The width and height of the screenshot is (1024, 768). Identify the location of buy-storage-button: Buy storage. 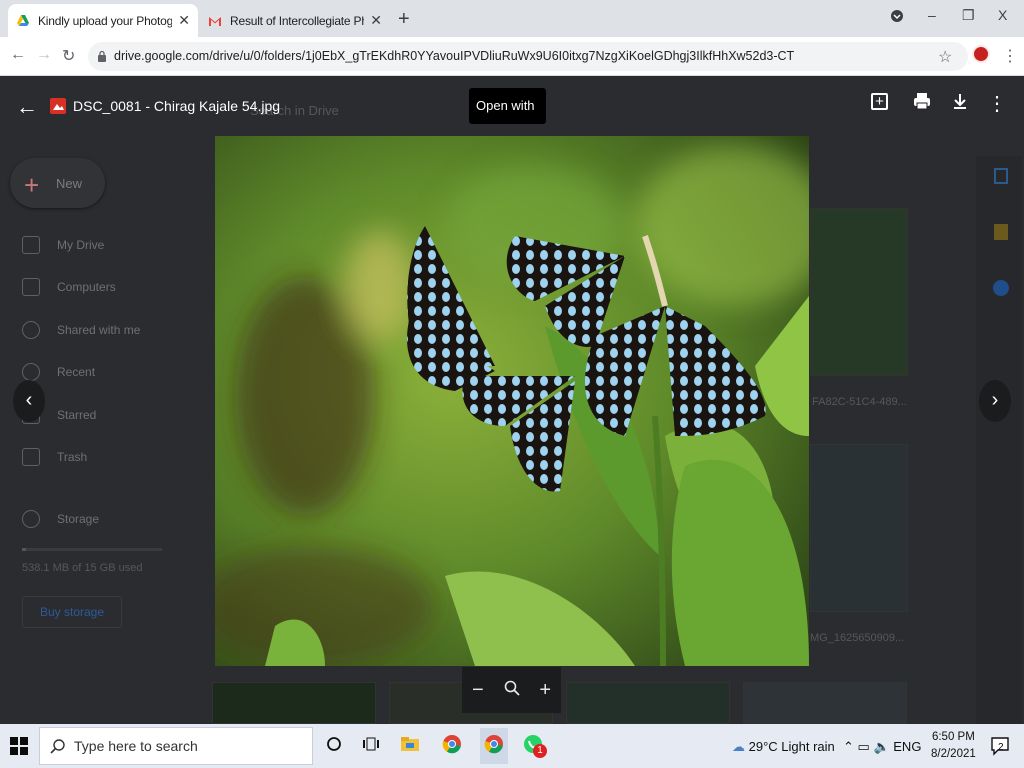
(72, 612).